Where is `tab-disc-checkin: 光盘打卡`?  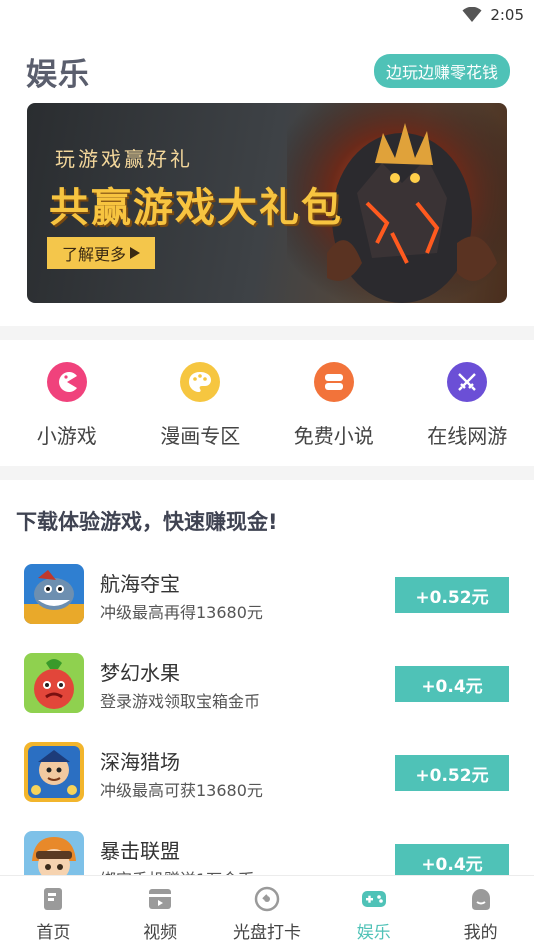
tab-disc-checkin: 光盘打卡 is located at coordinates (267, 912).